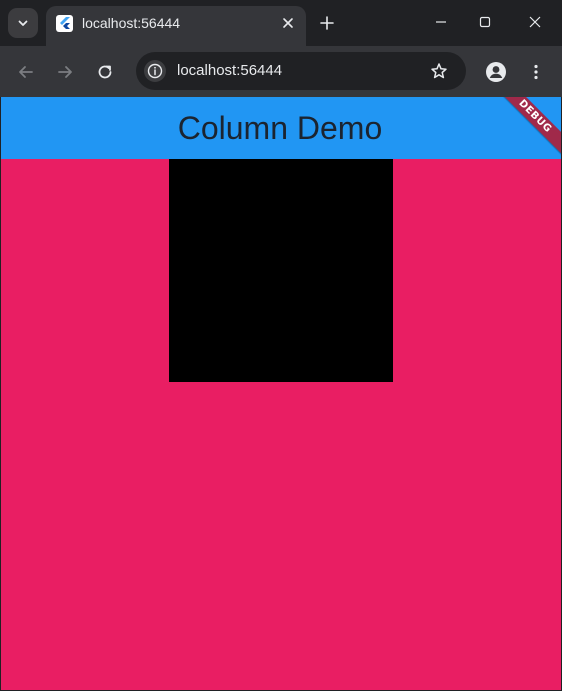 This screenshot has width=562, height=691. I want to click on address-bar: localhost:56444, so click(301, 71).